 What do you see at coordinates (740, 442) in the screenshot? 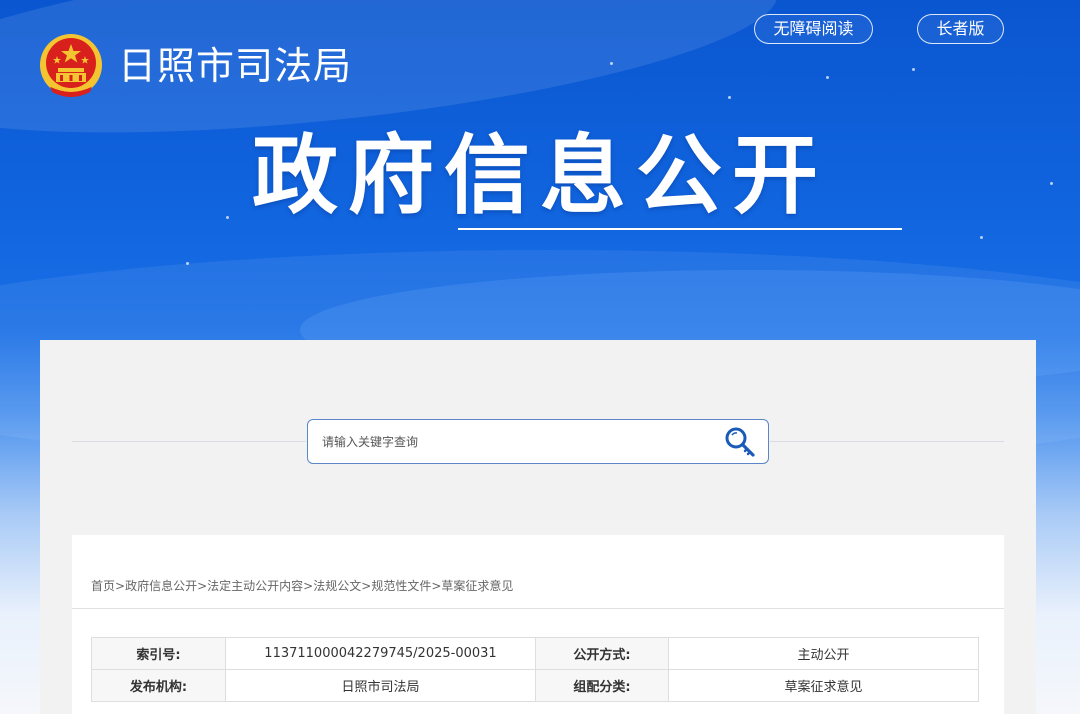
I see `search-icon` at bounding box center [740, 442].